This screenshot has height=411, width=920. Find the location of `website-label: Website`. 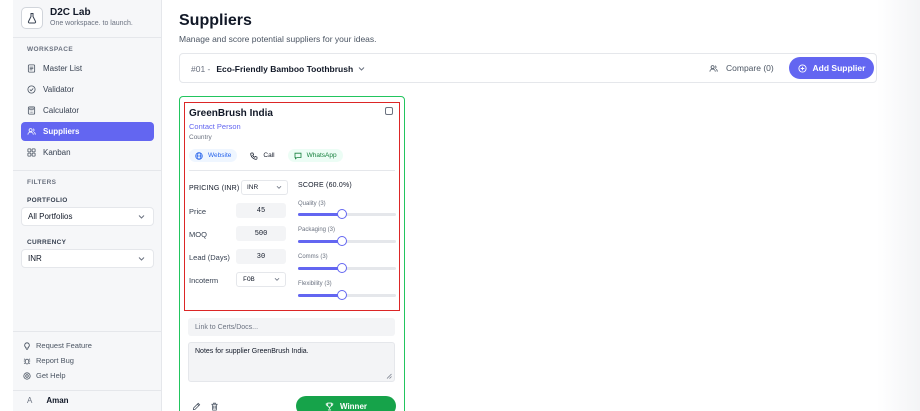

website-label: Website is located at coordinates (220, 155).